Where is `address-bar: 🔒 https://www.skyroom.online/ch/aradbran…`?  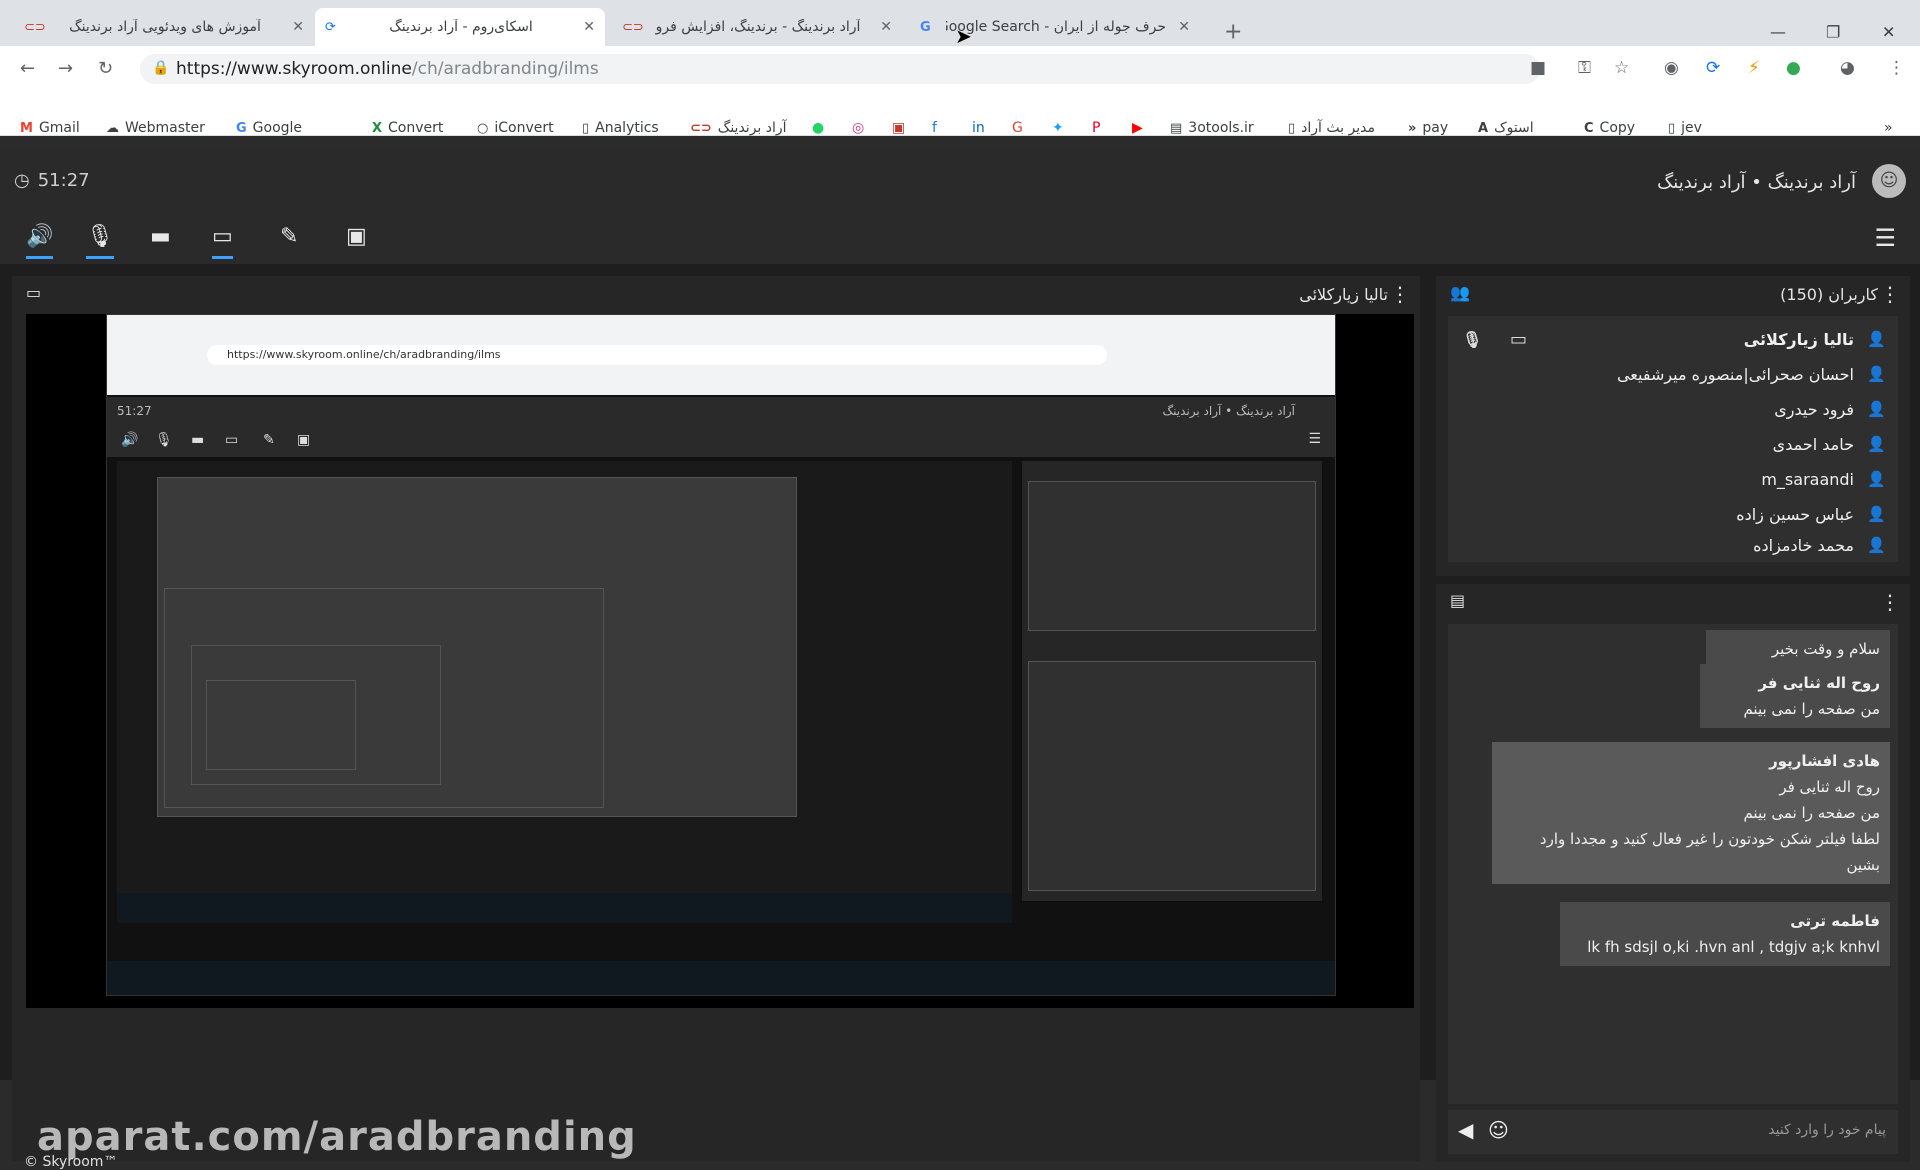 address-bar: 🔒 https://www.skyroom.online/ch/aradbran… is located at coordinates (840, 69).